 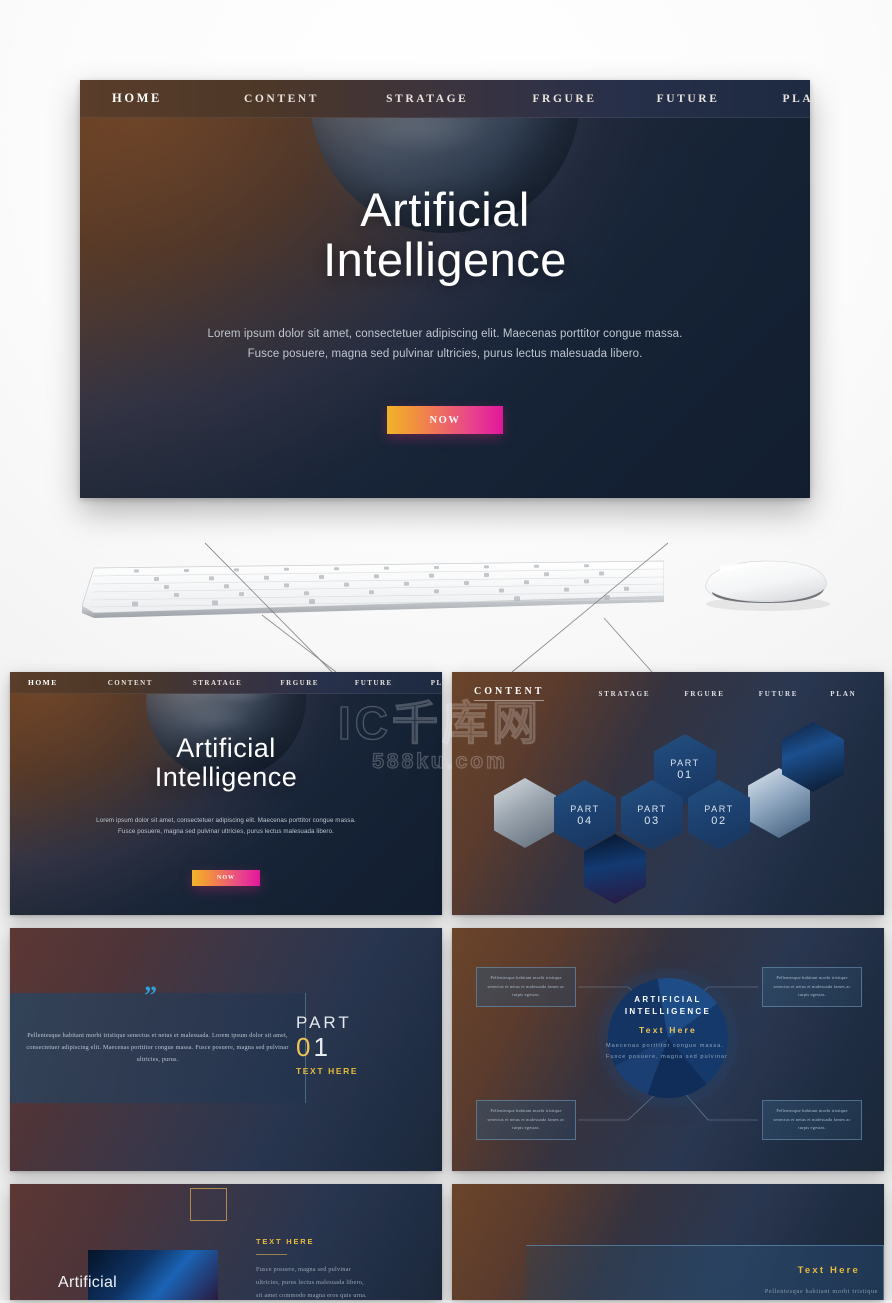 I want to click on image-caption: Artificial, so click(x=88, y=1282).